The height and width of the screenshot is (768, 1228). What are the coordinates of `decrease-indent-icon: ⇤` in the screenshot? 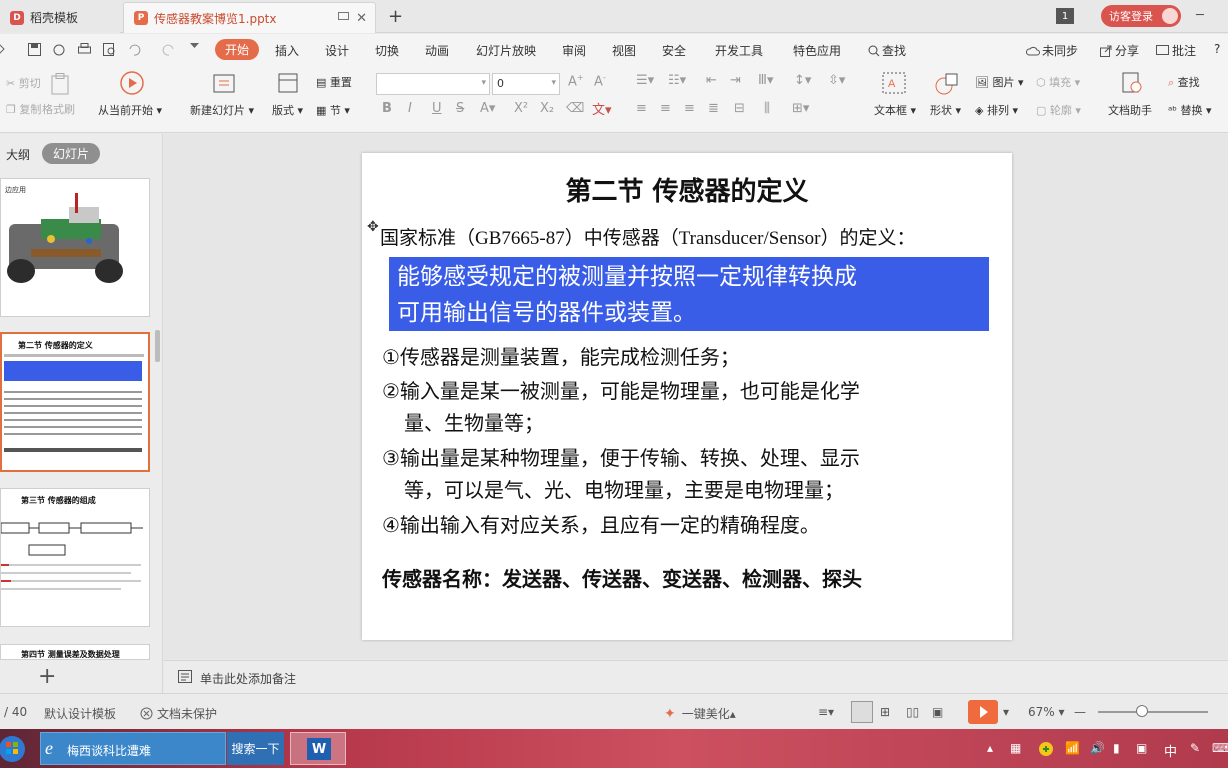 It's located at (711, 80).